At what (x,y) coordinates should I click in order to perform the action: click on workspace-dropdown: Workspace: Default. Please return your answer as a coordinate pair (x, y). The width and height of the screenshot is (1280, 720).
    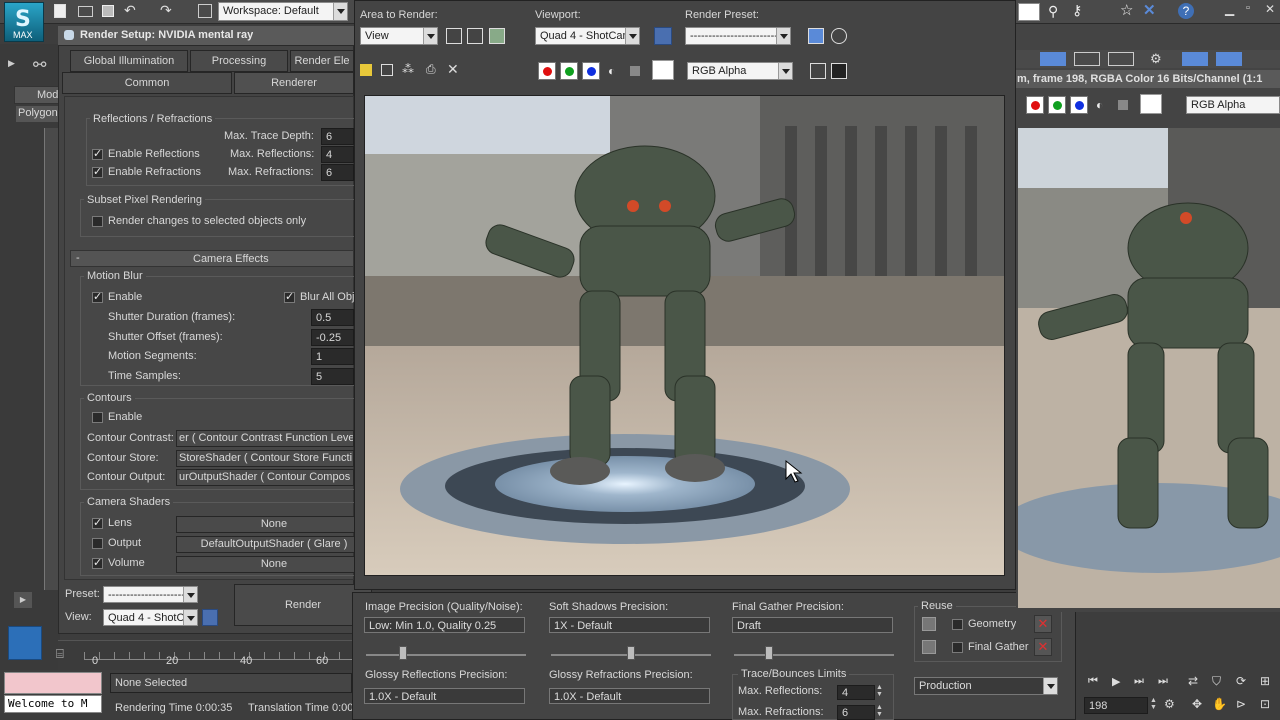
    Looking at the image, I should click on (283, 11).